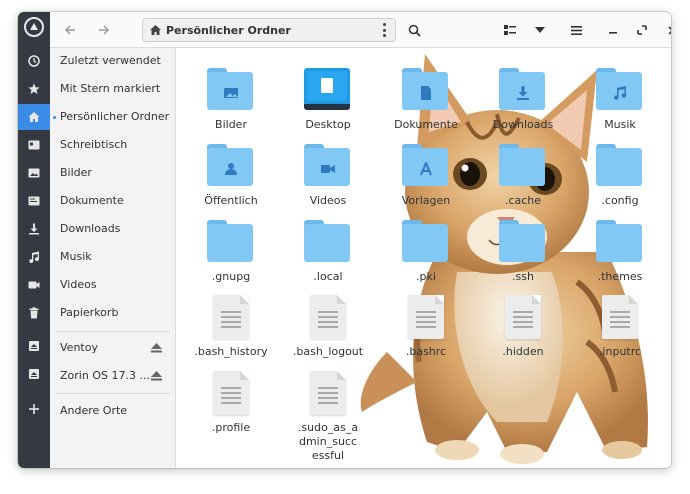 This screenshot has height=494, width=690. I want to click on plus-icon, so click(34, 409).